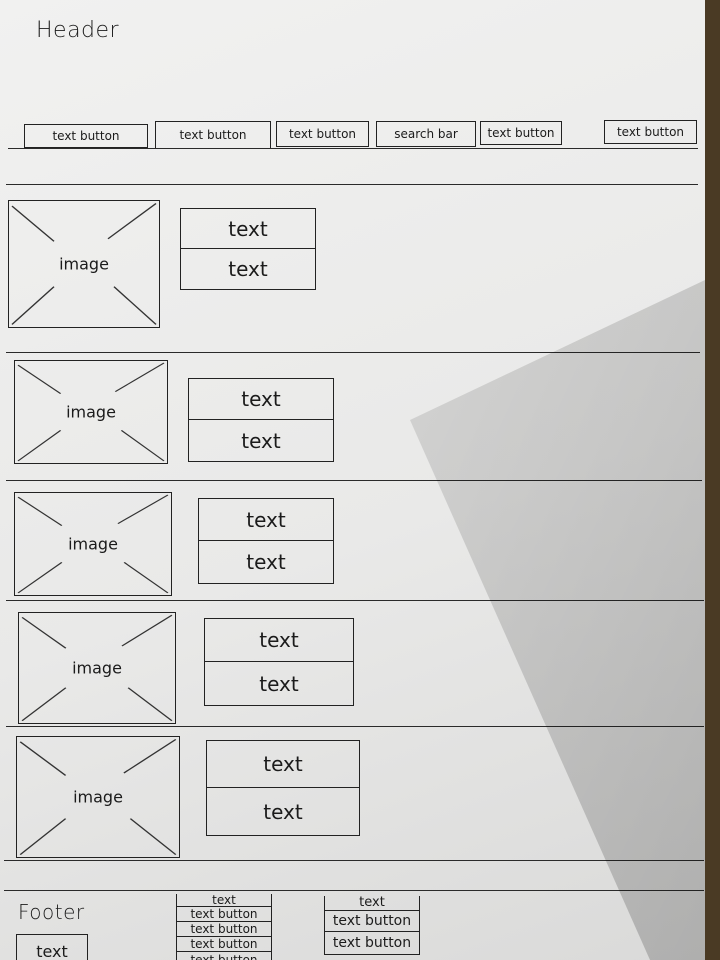 The width and height of the screenshot is (720, 960). I want to click on footer-col1-text: text, so click(224, 900).